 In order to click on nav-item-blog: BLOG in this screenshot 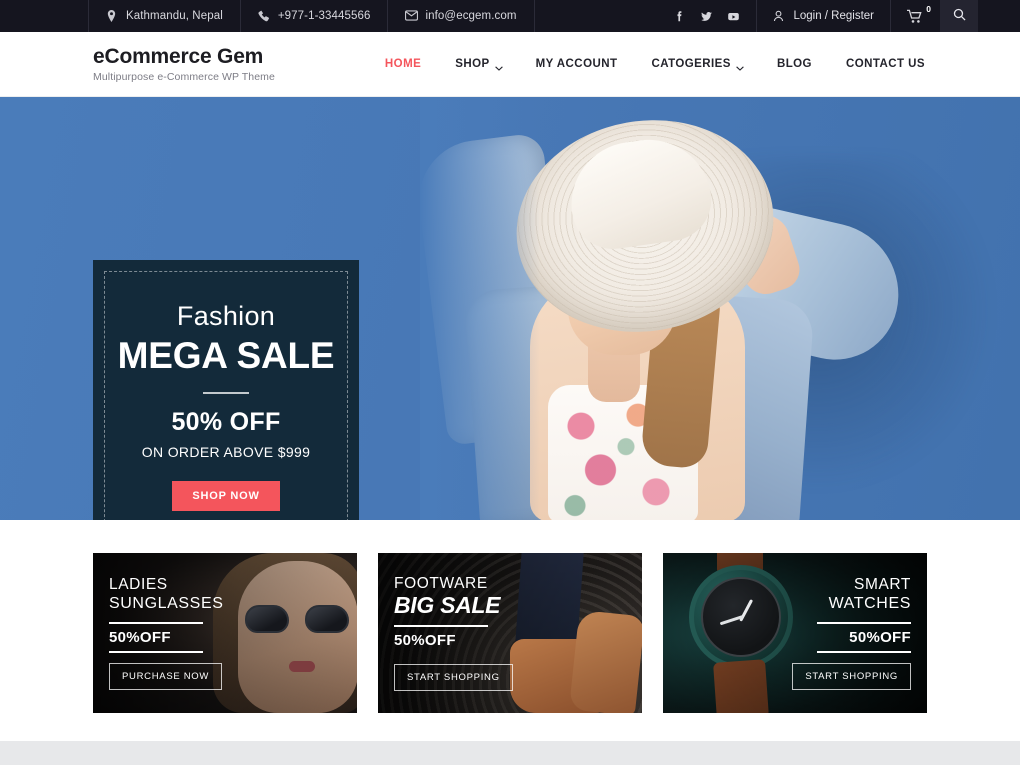, I will do `click(794, 64)`.